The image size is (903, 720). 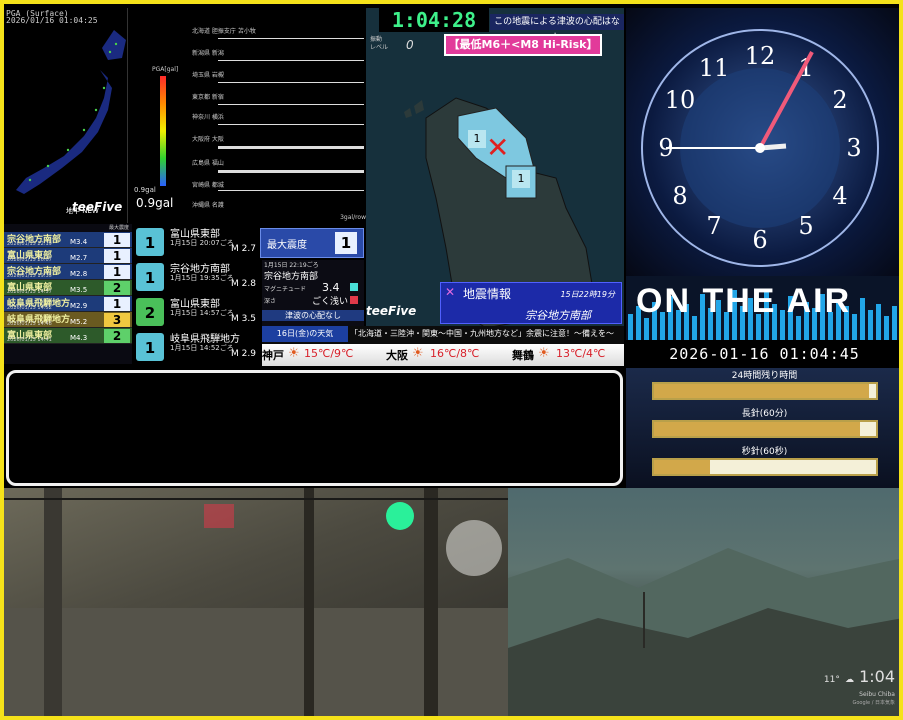 What do you see at coordinates (455, 353) in the screenshot?
I see `city-temp: 16℃/8℃` at bounding box center [455, 353].